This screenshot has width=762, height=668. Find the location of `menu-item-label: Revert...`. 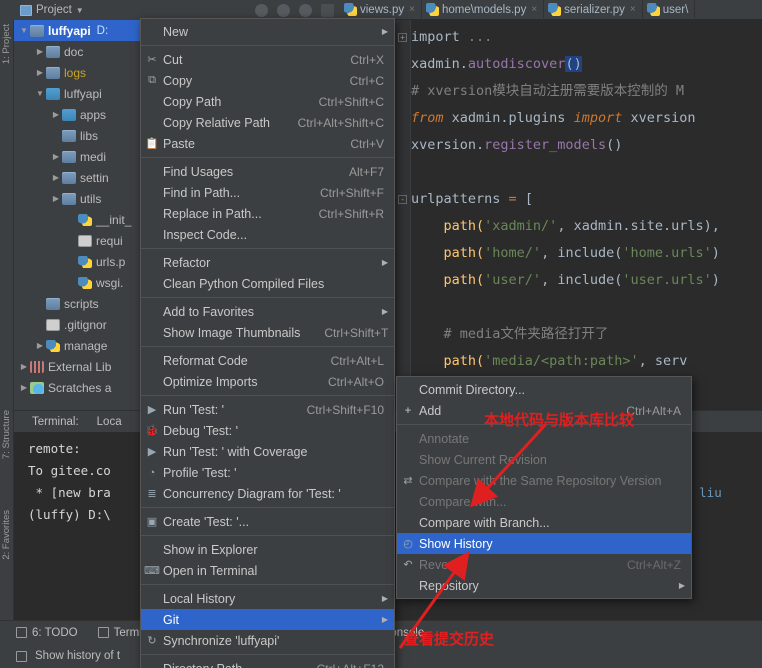

menu-item-label: Revert... is located at coordinates (443, 564).